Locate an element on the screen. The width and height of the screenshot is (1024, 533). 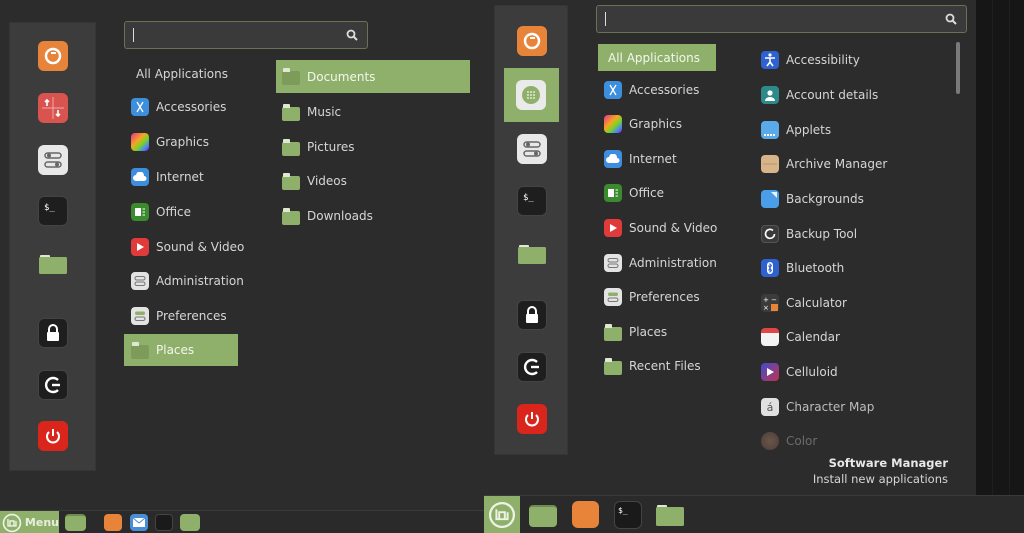
accessibility-icon is located at coordinates (770, 60).